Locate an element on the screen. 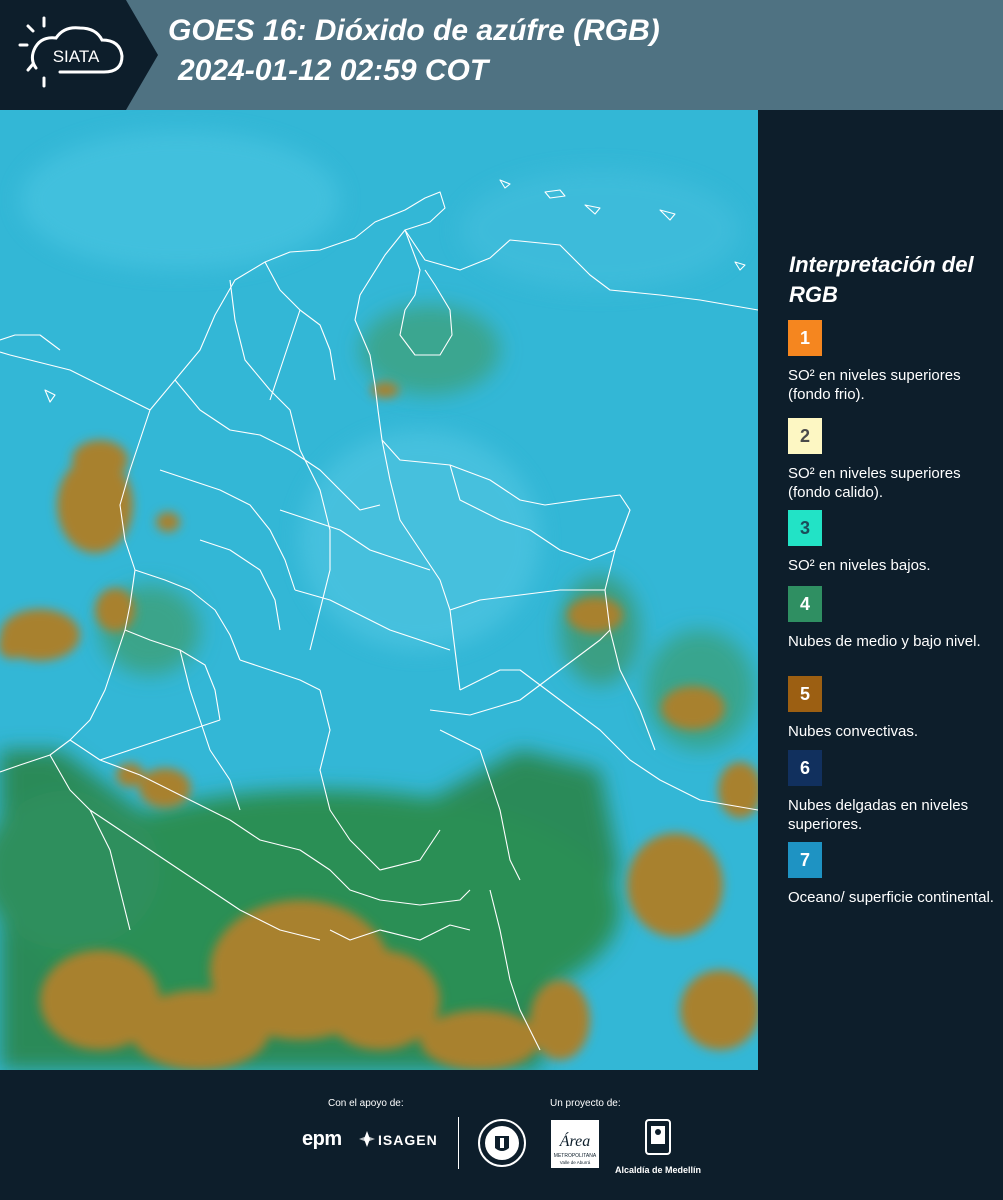  svg-text: Área is located at coordinates (575, 1140).